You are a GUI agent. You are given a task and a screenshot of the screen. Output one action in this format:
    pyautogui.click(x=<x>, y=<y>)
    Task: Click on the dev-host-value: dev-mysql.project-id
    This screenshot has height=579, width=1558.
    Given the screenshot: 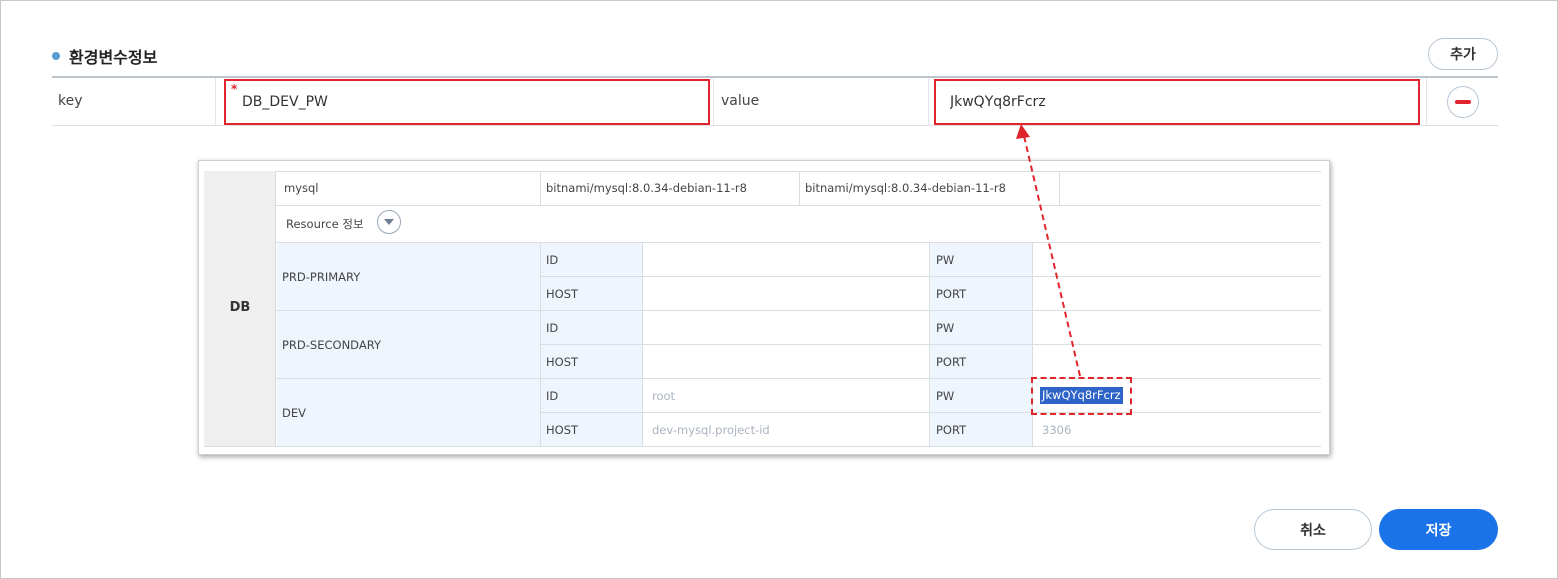 What is the action you would take?
    pyautogui.click(x=711, y=430)
    